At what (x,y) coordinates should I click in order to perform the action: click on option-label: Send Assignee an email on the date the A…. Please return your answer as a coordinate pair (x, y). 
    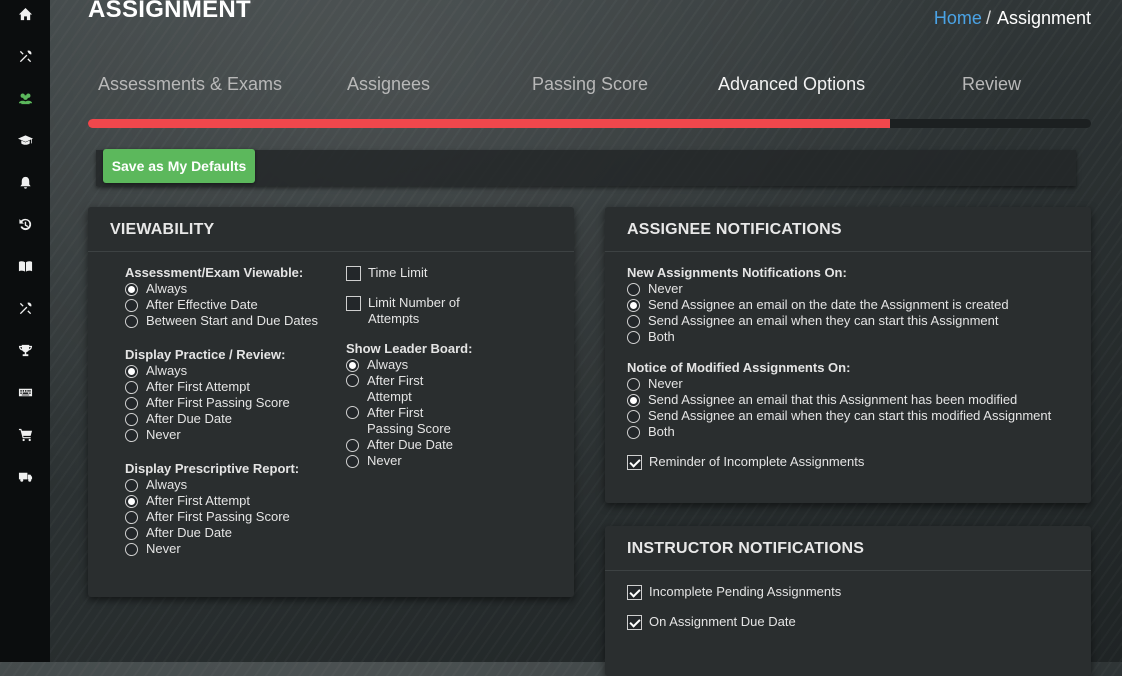
    Looking at the image, I should click on (828, 304).